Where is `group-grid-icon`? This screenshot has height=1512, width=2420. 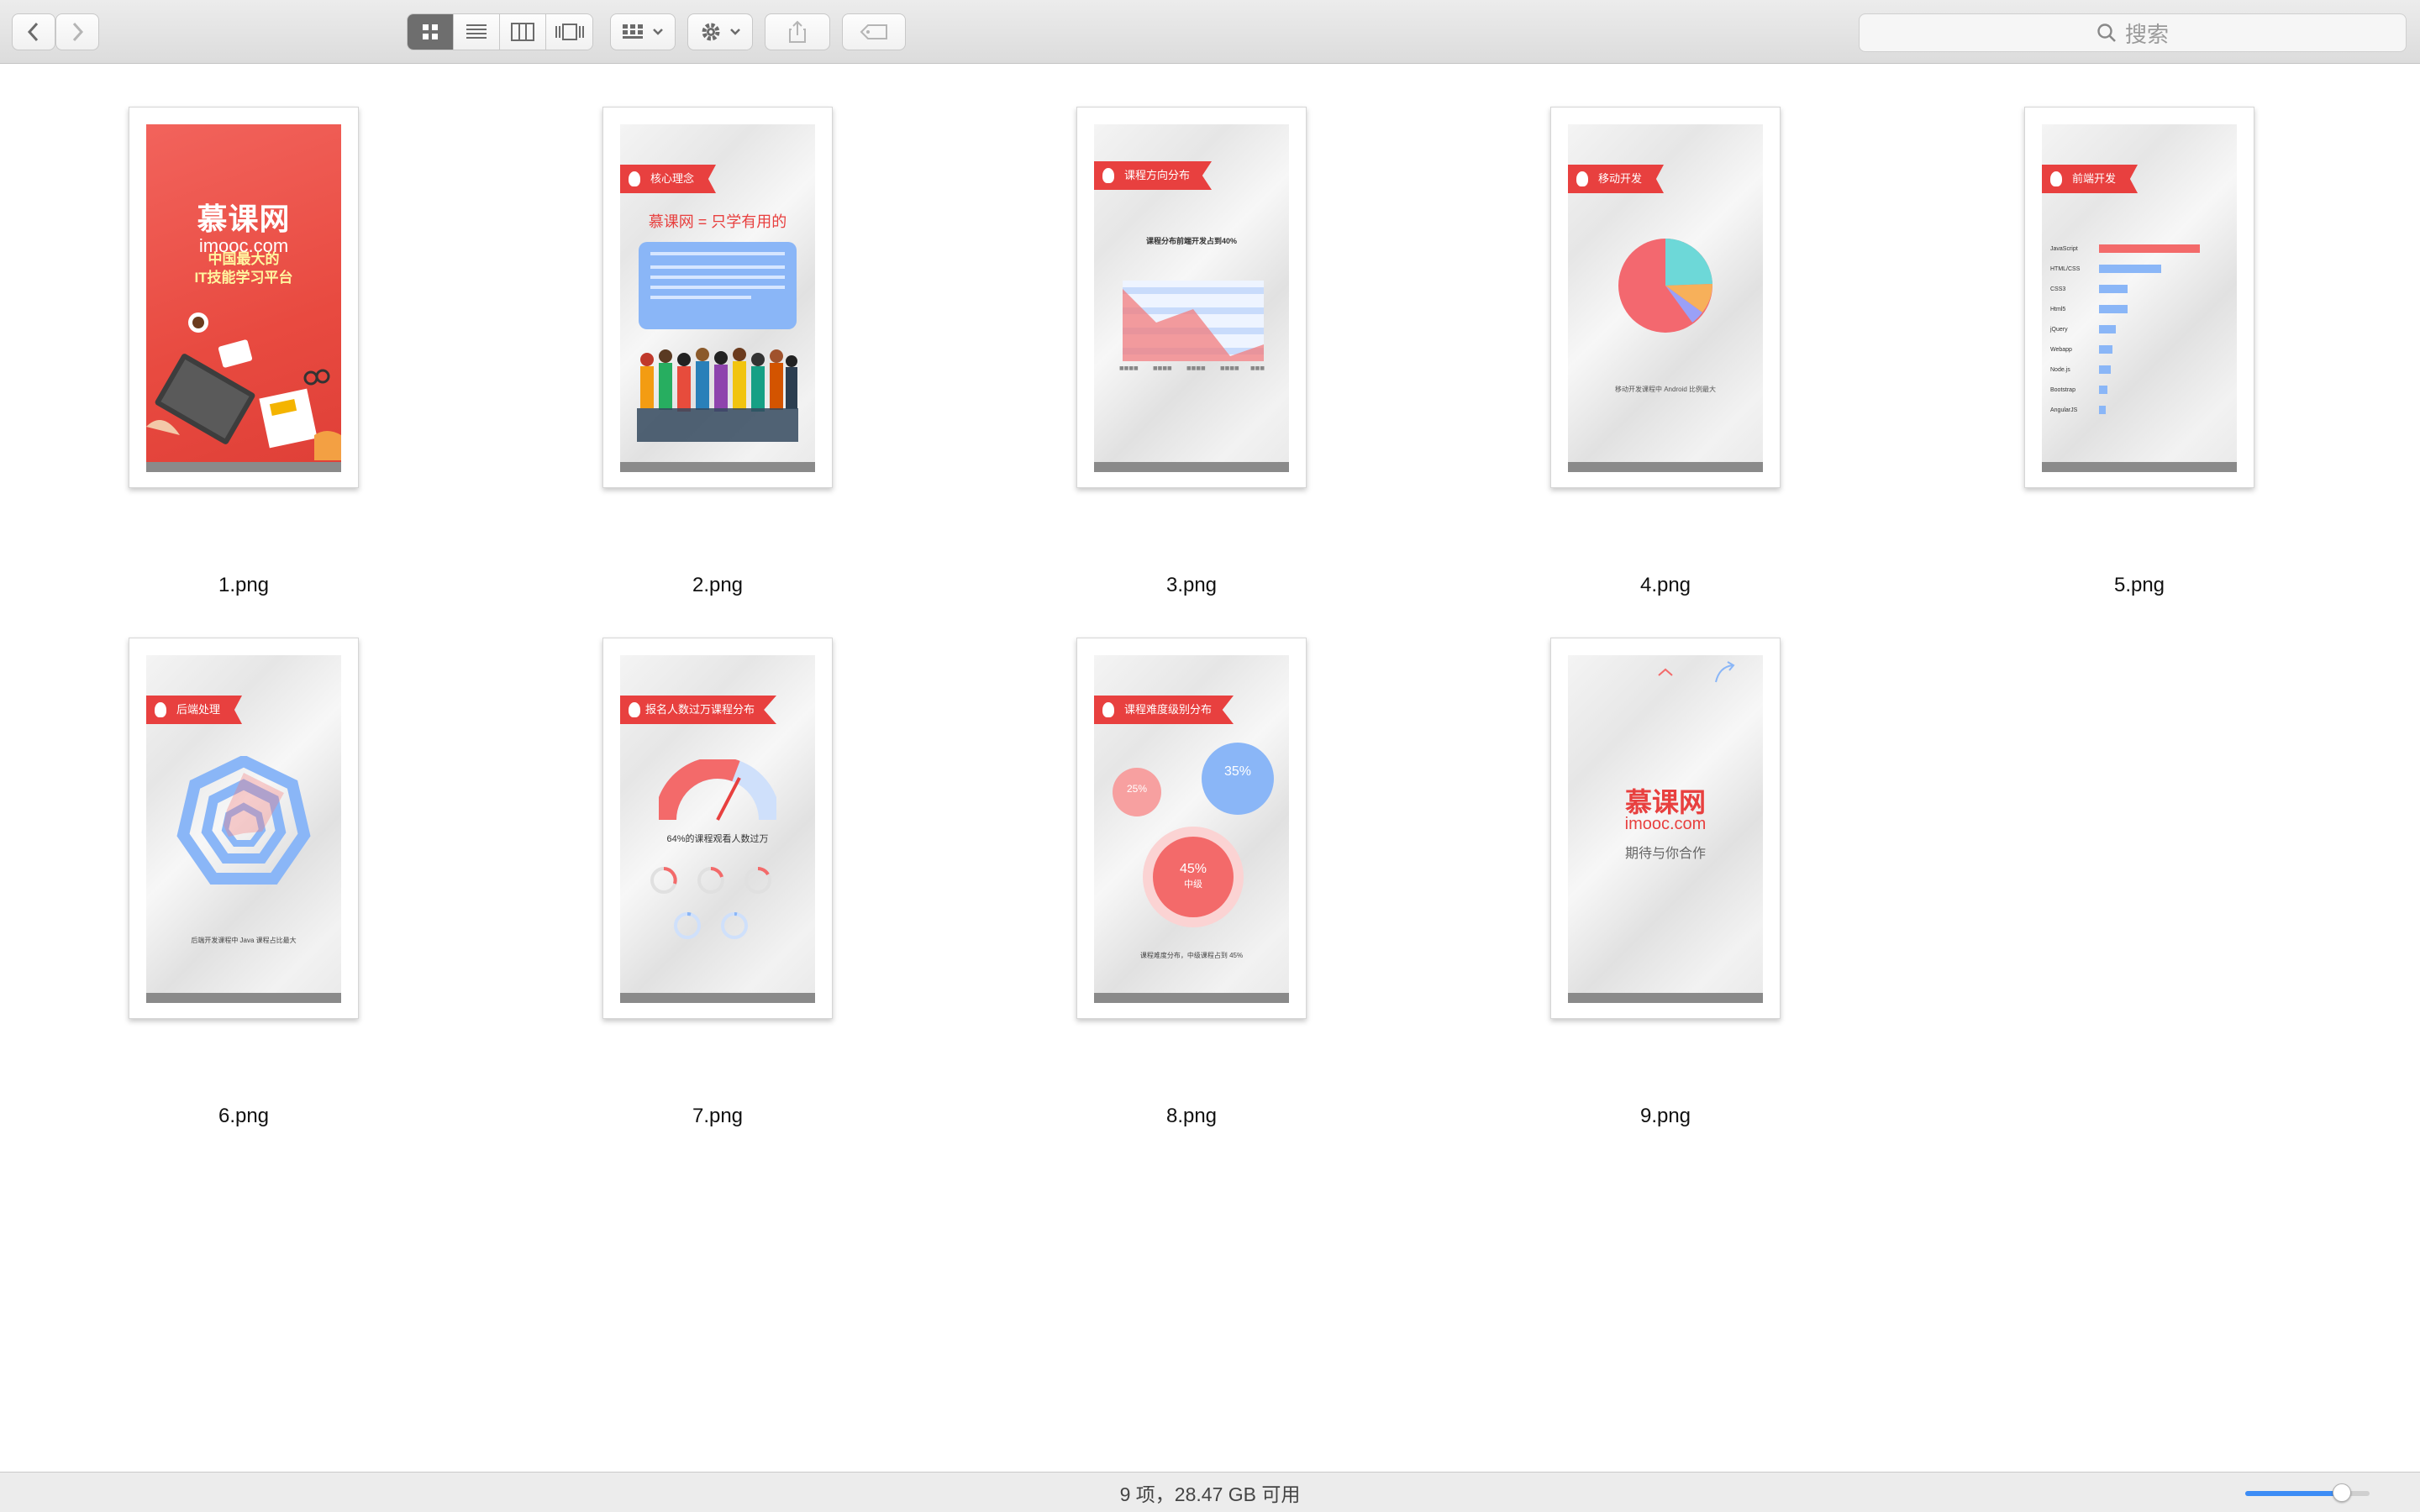
group-grid-icon is located at coordinates (633, 31).